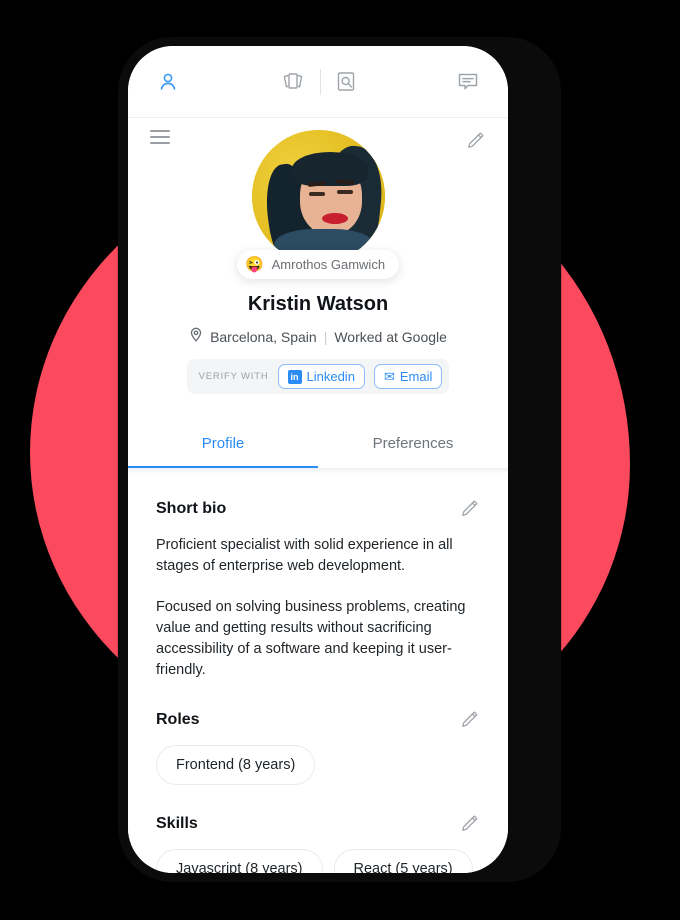 The height and width of the screenshot is (920, 680). Describe the element at coordinates (223, 445) in the screenshot. I see `tab-profile: Profile` at that location.